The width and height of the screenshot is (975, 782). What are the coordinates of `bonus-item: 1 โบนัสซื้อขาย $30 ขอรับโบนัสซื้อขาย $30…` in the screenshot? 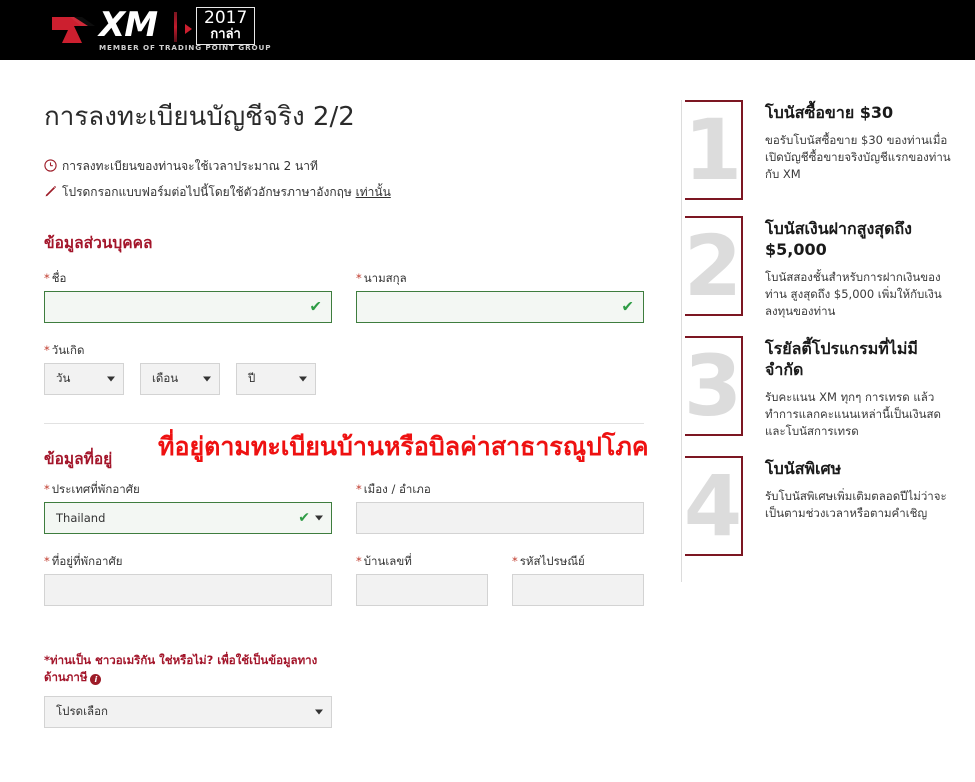 It's located at (828, 150).